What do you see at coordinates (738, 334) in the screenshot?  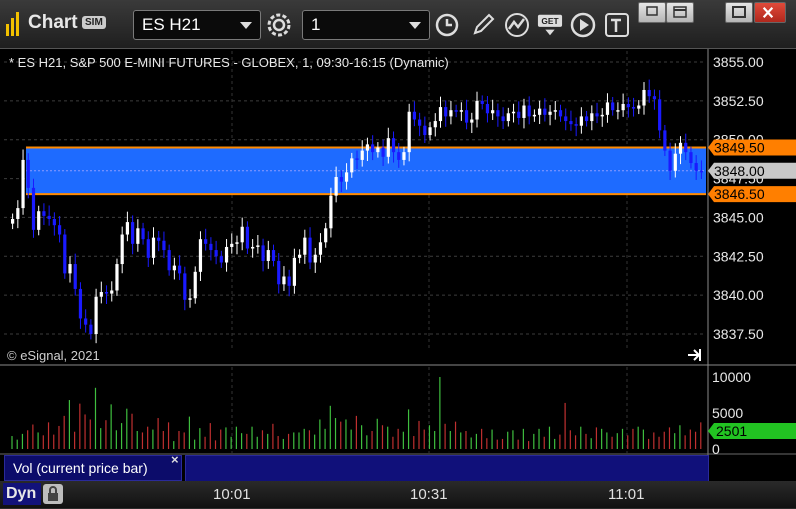 I see `y-tick-label: 3837.50` at bounding box center [738, 334].